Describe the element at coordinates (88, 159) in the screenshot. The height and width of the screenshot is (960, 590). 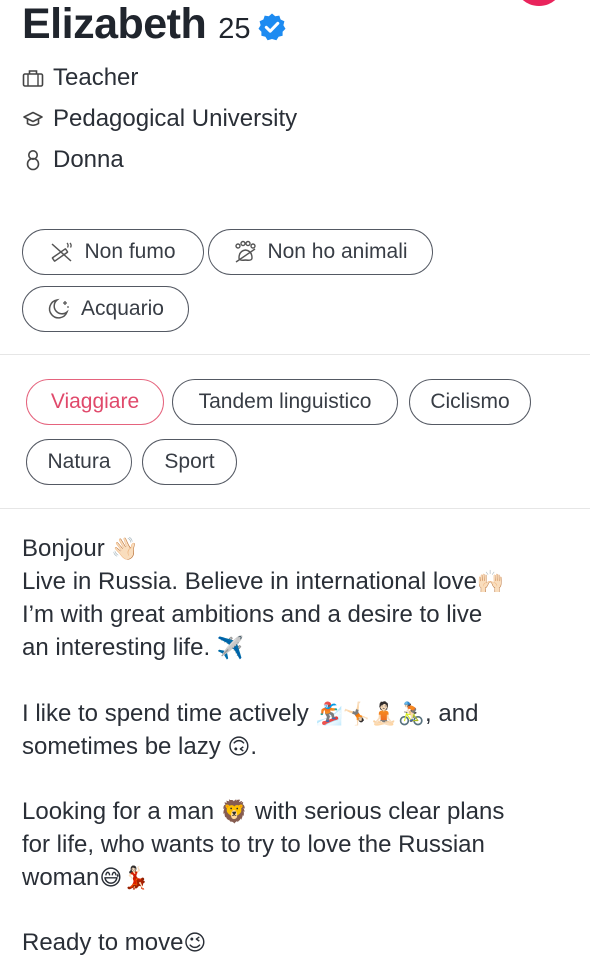
I see `gender-text: Donna` at that location.